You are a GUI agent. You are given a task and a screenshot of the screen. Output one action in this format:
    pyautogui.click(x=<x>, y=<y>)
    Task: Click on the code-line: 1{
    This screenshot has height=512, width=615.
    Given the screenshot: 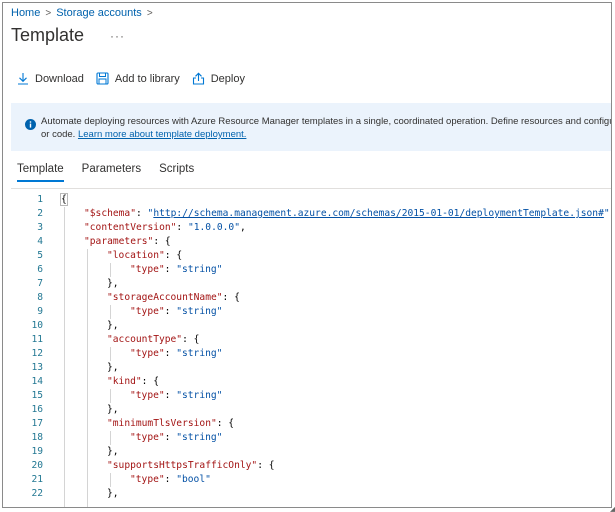 What is the action you would take?
    pyautogui.click(x=311, y=200)
    